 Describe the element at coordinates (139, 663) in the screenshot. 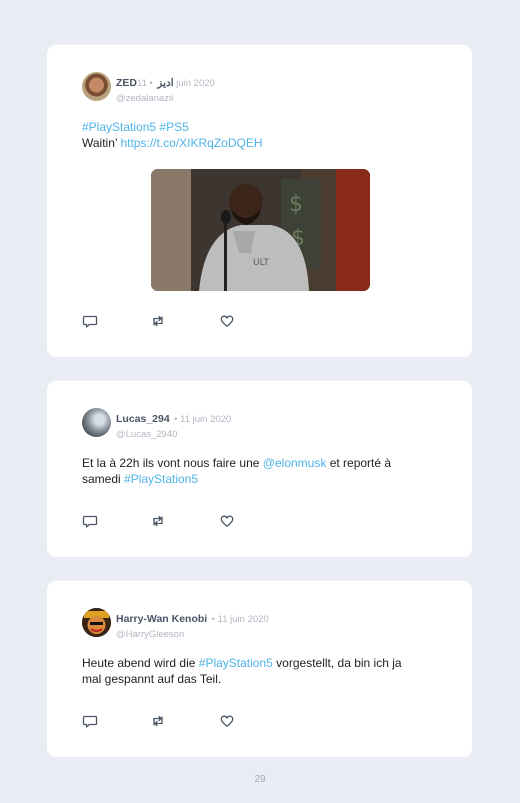

I see `tweet-text-span: Heute abend wird die` at that location.